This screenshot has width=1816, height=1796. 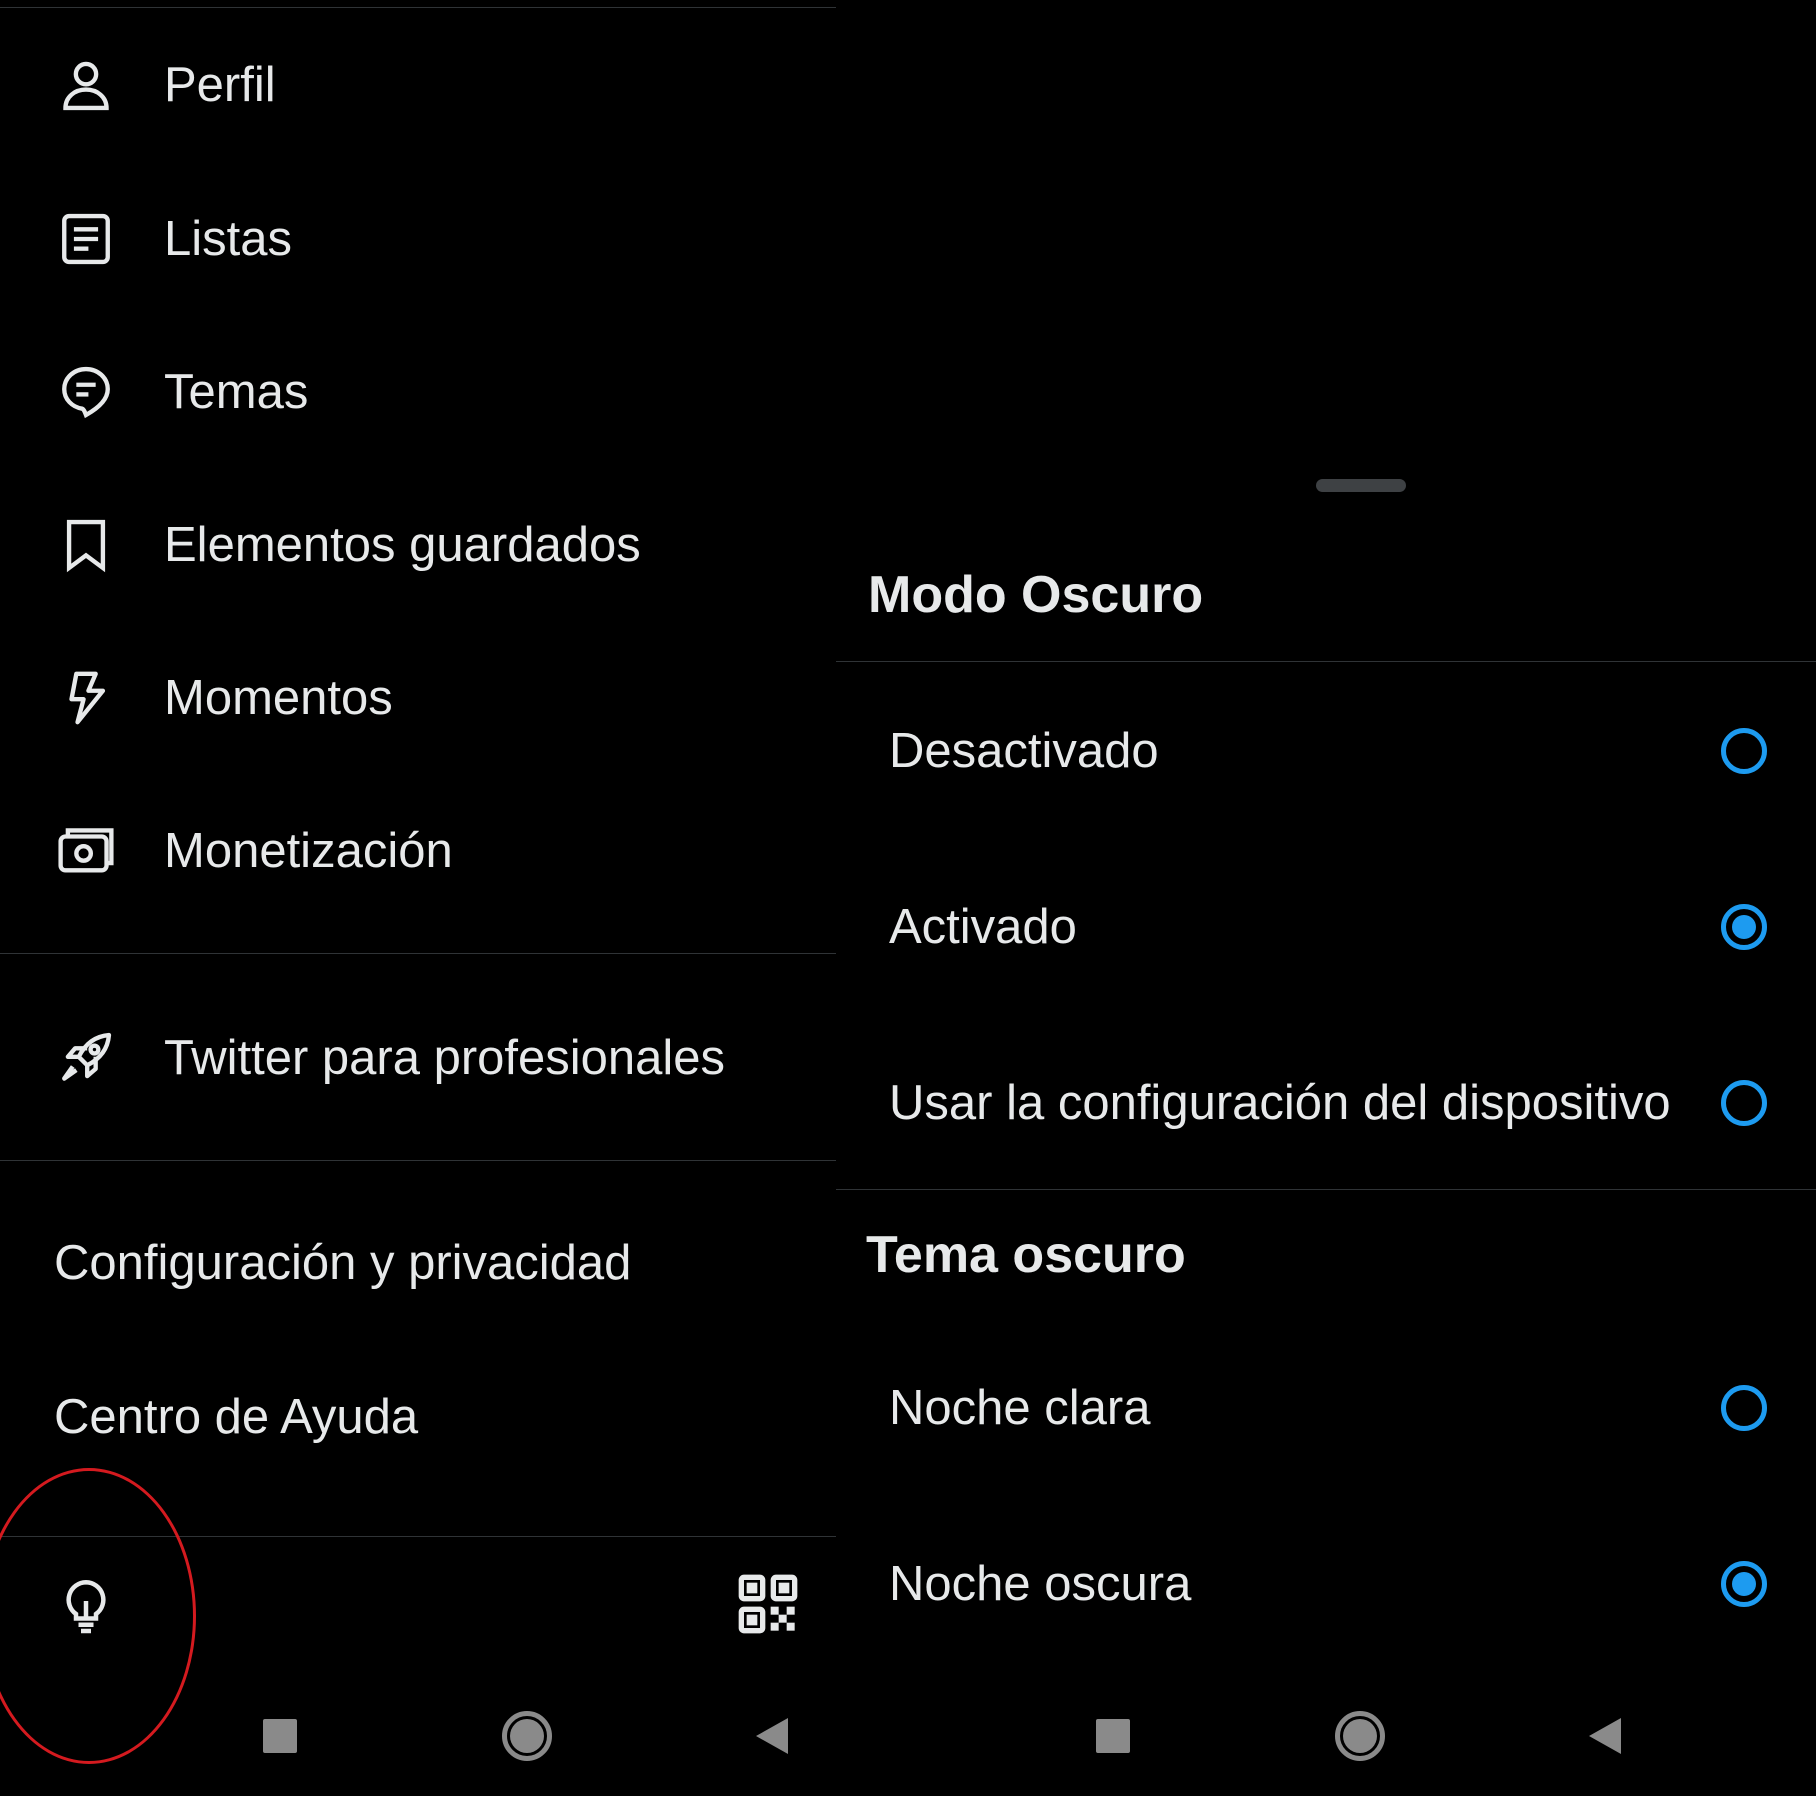 What do you see at coordinates (430, 7) in the screenshot?
I see `top-divider` at bounding box center [430, 7].